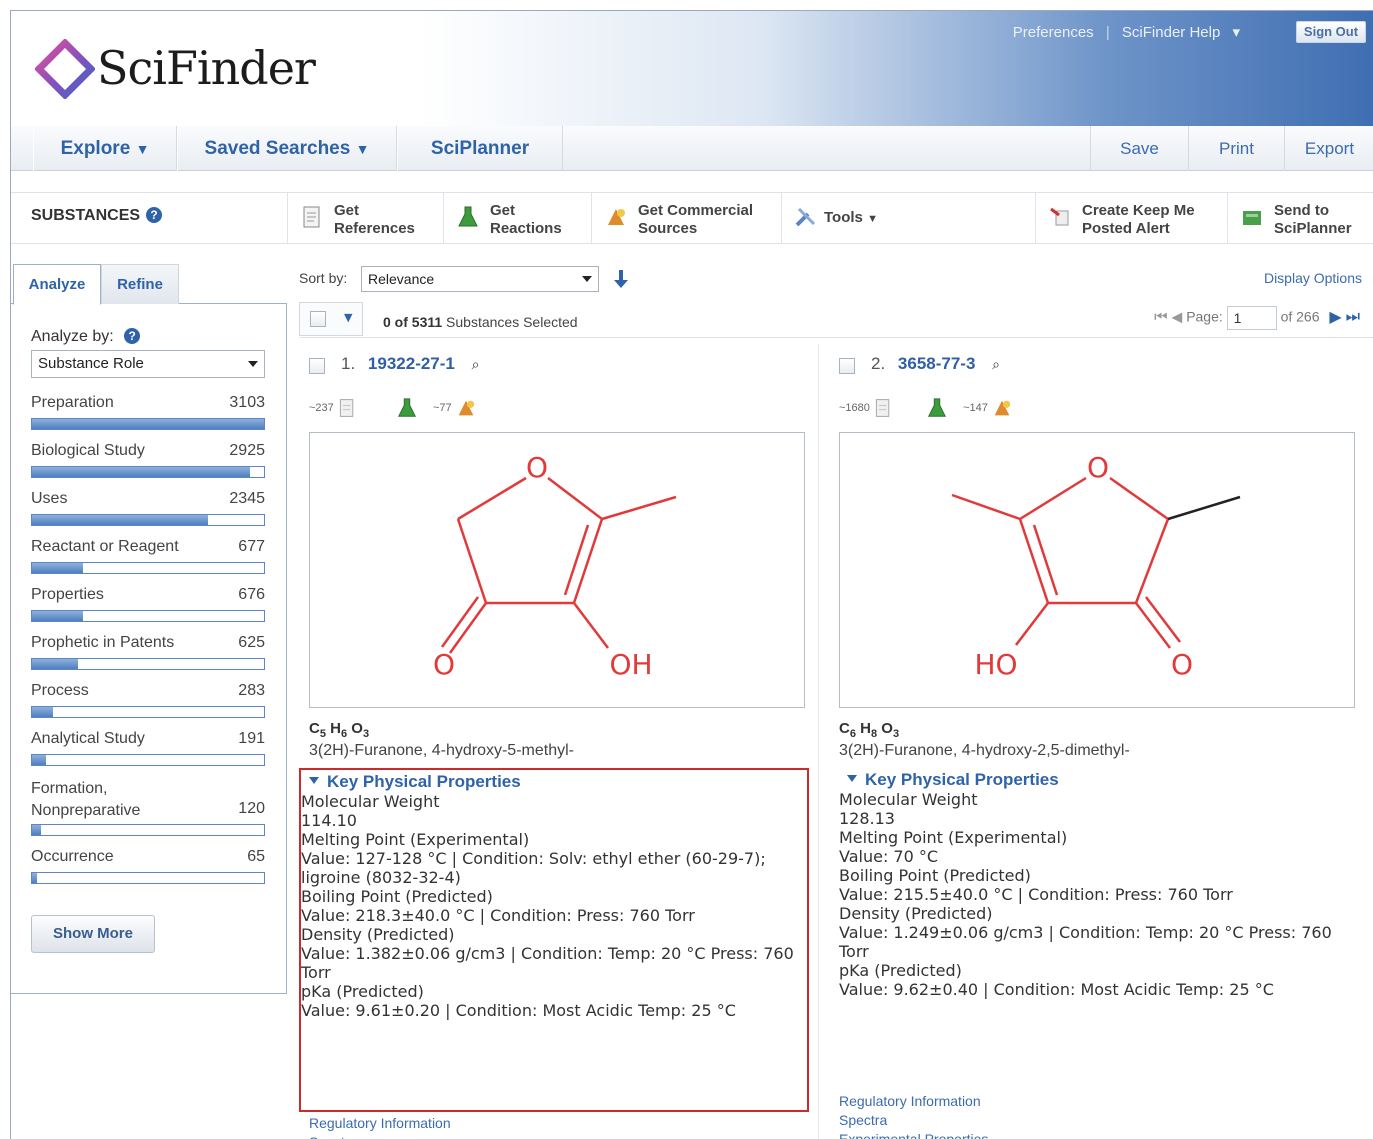 The image size is (1373, 1139). I want to click on select-all-checkbox, so click(318, 319).